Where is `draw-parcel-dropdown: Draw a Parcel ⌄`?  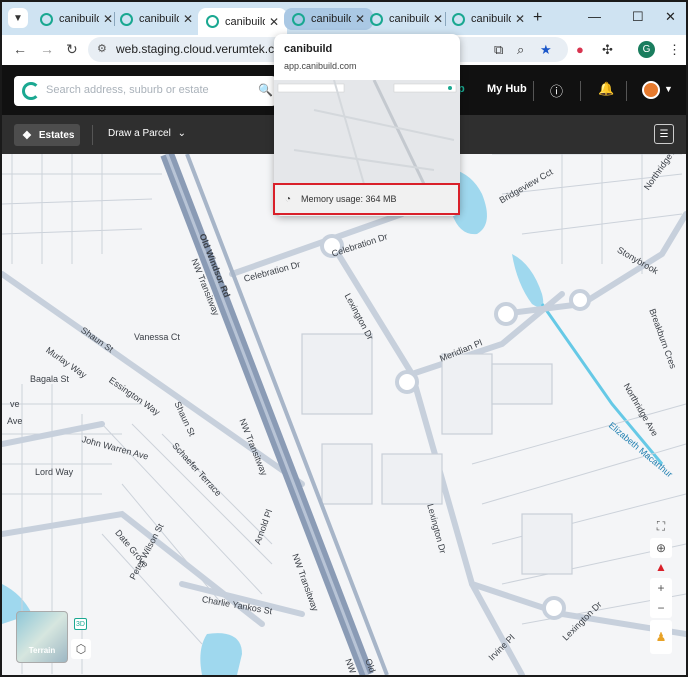 draw-parcel-dropdown: Draw a Parcel ⌄ is located at coordinates (147, 133).